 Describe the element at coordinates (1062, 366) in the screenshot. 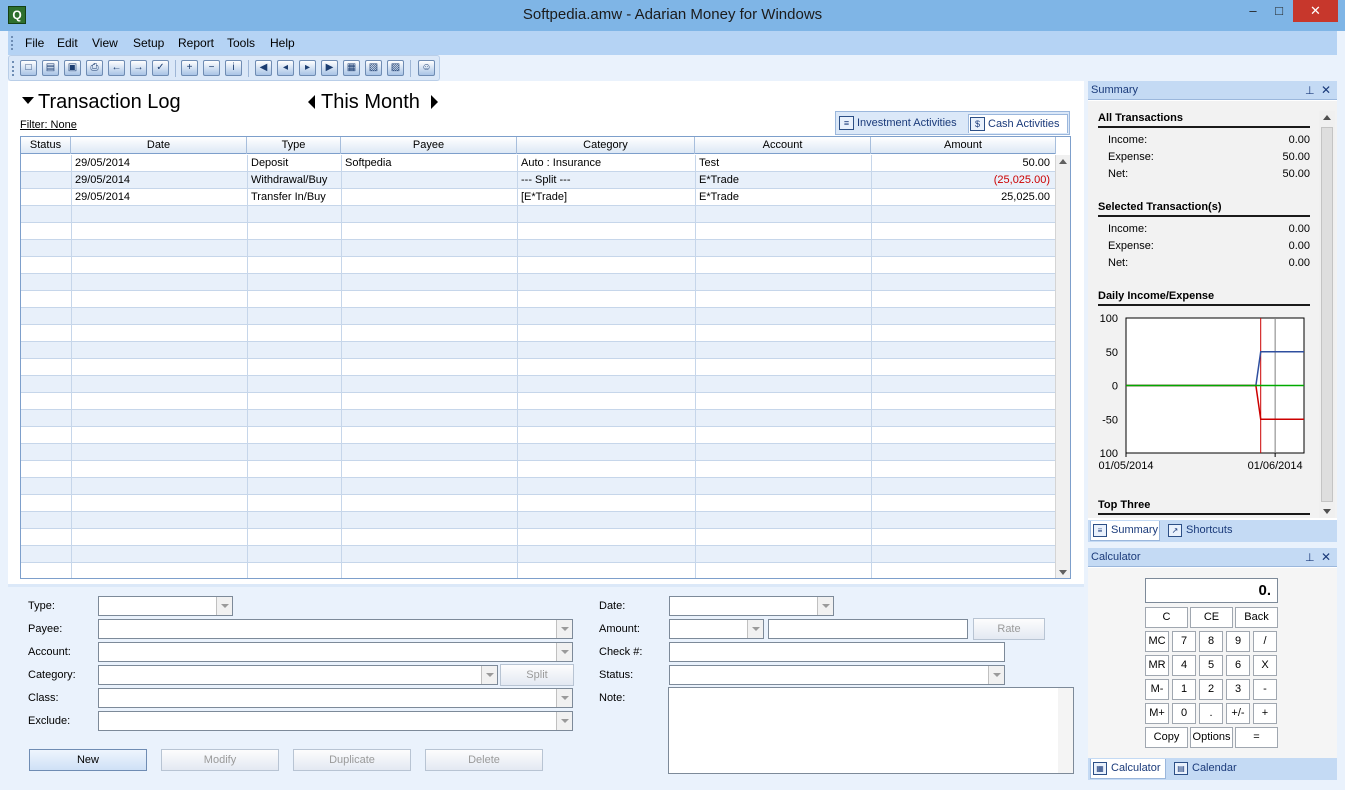

I see `grid-scrollbar` at that location.